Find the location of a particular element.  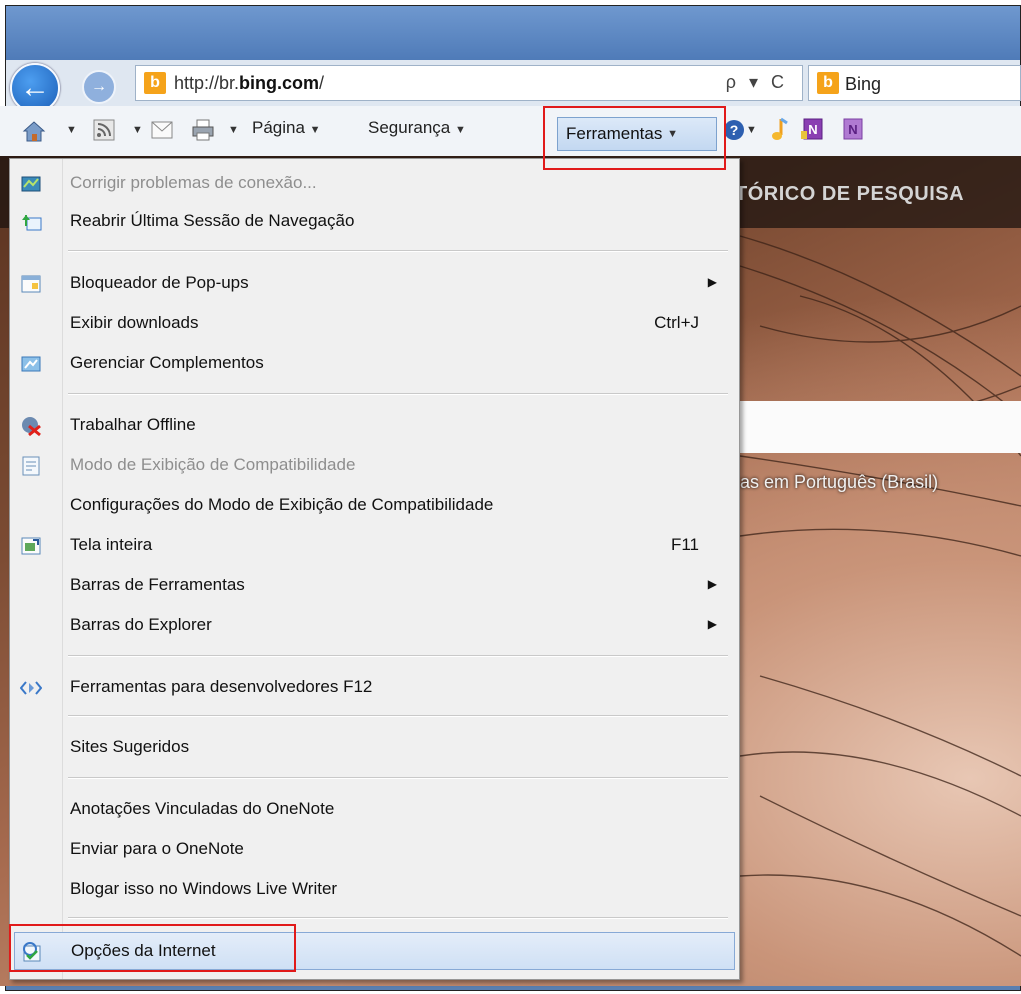

menu-item-toolbars: Barras de Ferramentas ▶ is located at coordinates (374, 586).